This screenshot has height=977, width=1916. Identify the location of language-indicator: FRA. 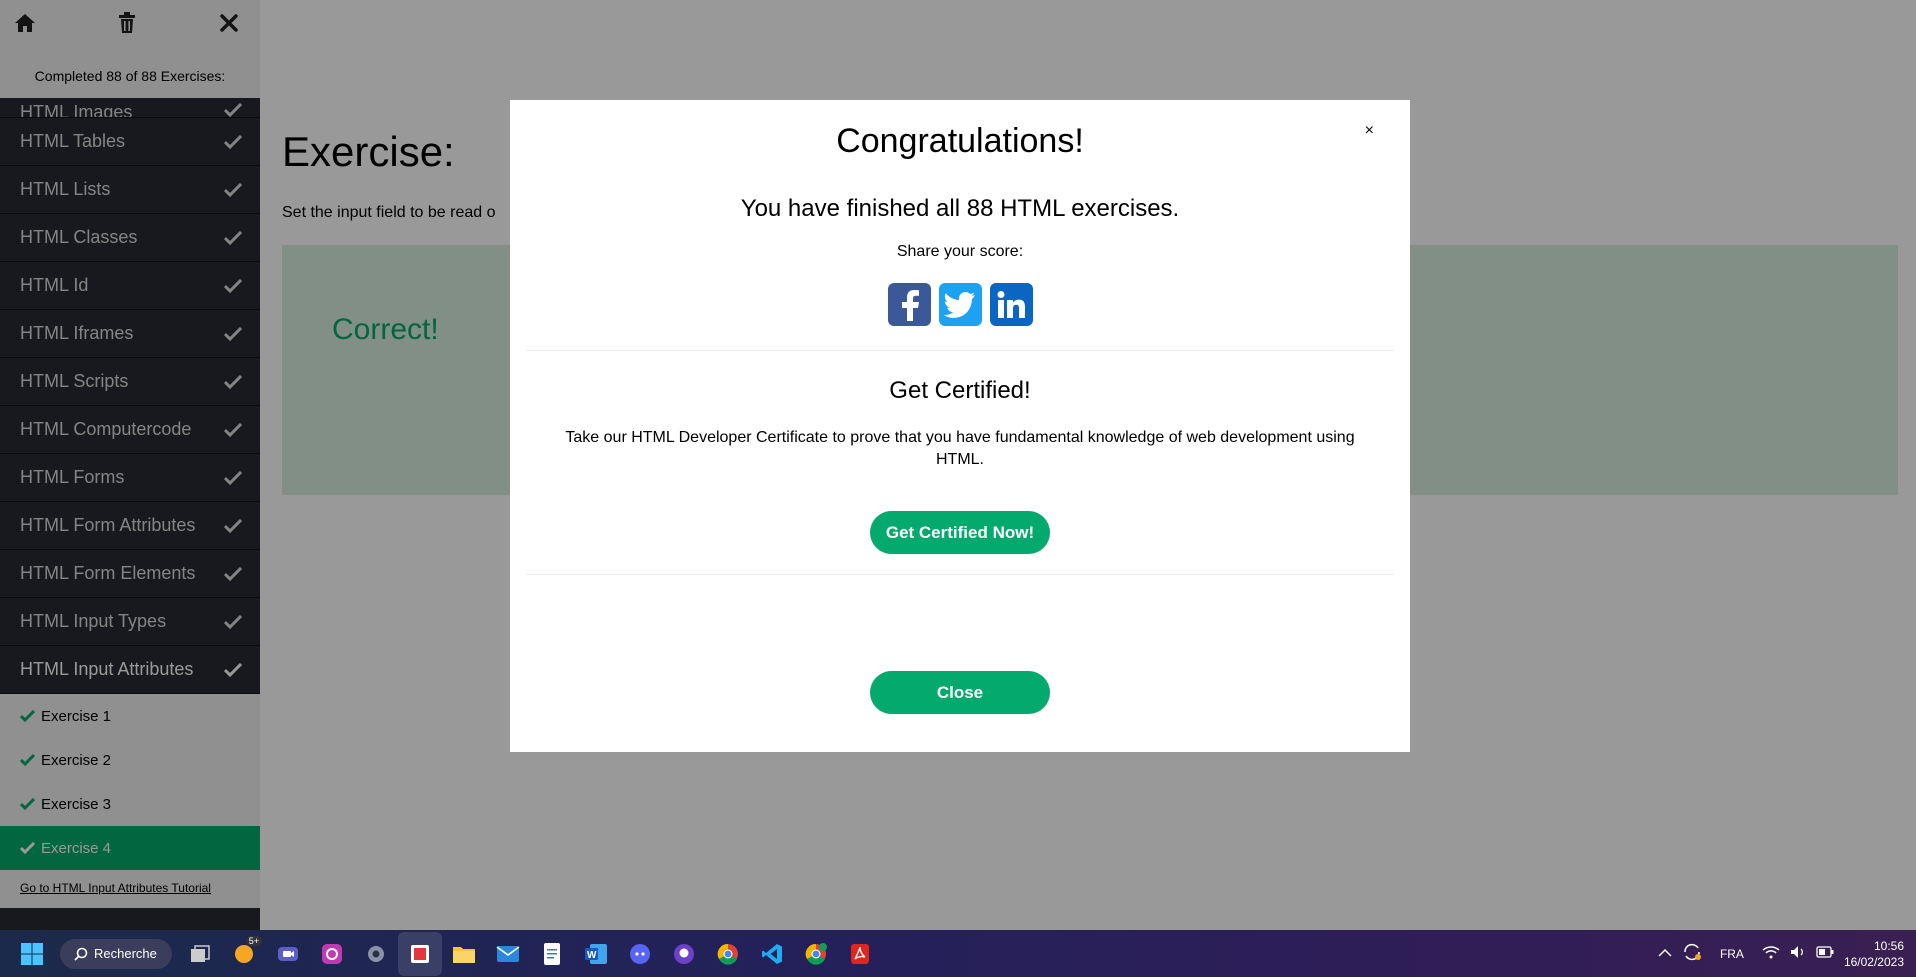
(1732, 954).